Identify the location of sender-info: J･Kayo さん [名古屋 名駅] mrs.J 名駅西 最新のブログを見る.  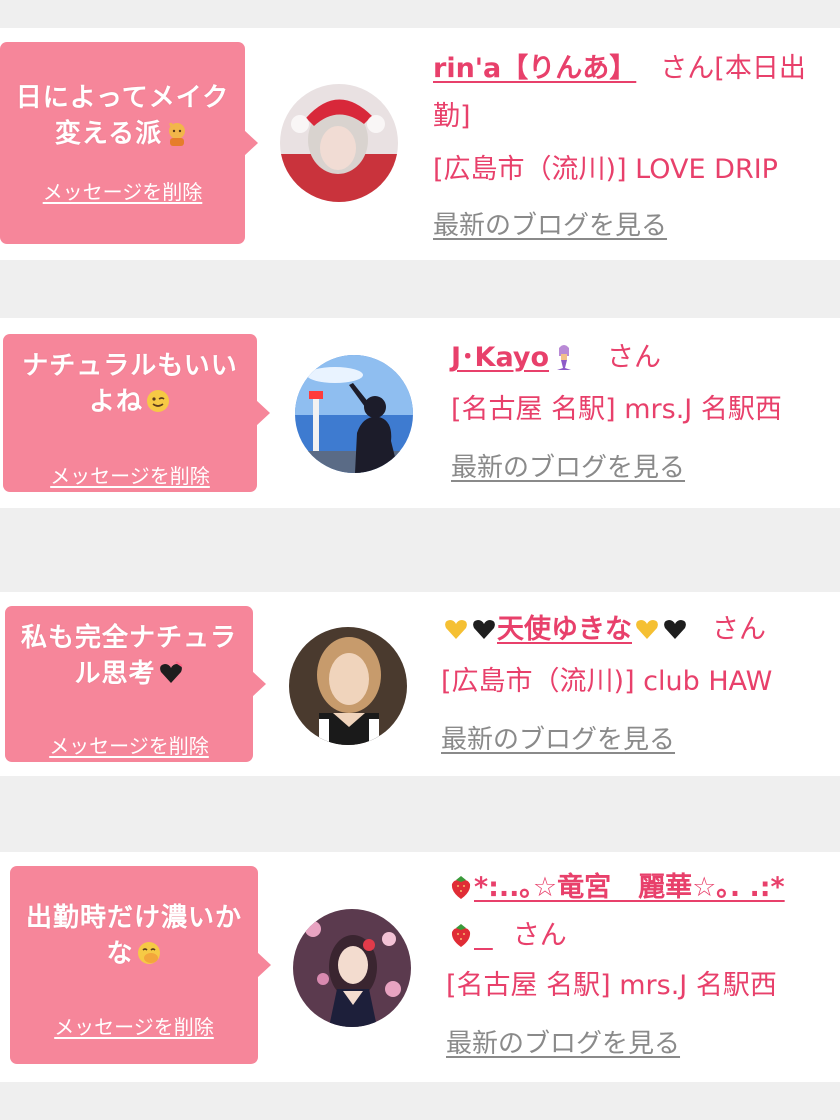
(643, 413).